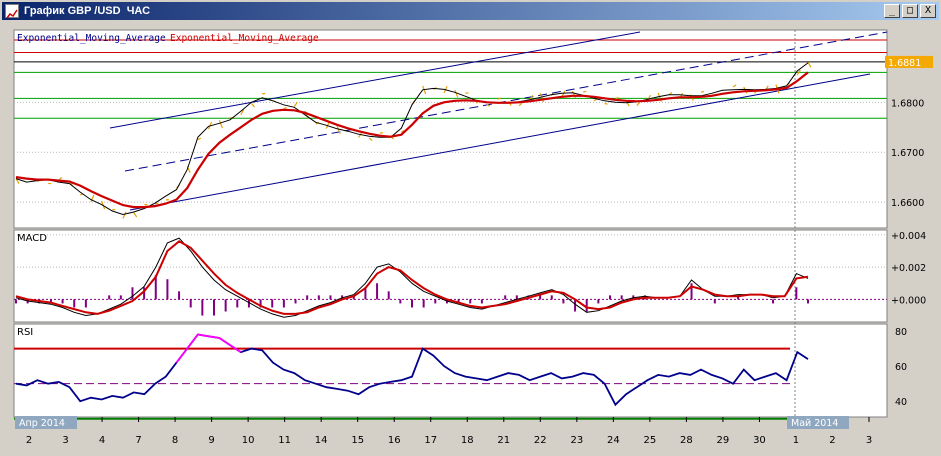  I want to click on title-bar: График GBP /USD ЧАС _ □ X, so click(470, 11).